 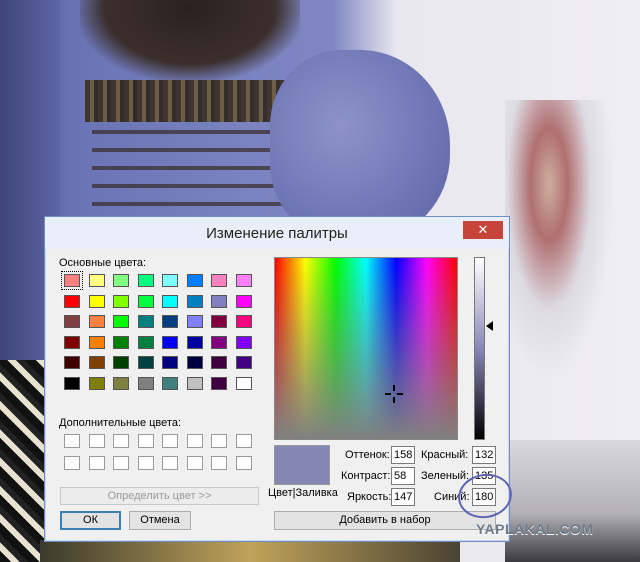 What do you see at coordinates (403, 476) in the screenshot?
I see `saturation-field: 58` at bounding box center [403, 476].